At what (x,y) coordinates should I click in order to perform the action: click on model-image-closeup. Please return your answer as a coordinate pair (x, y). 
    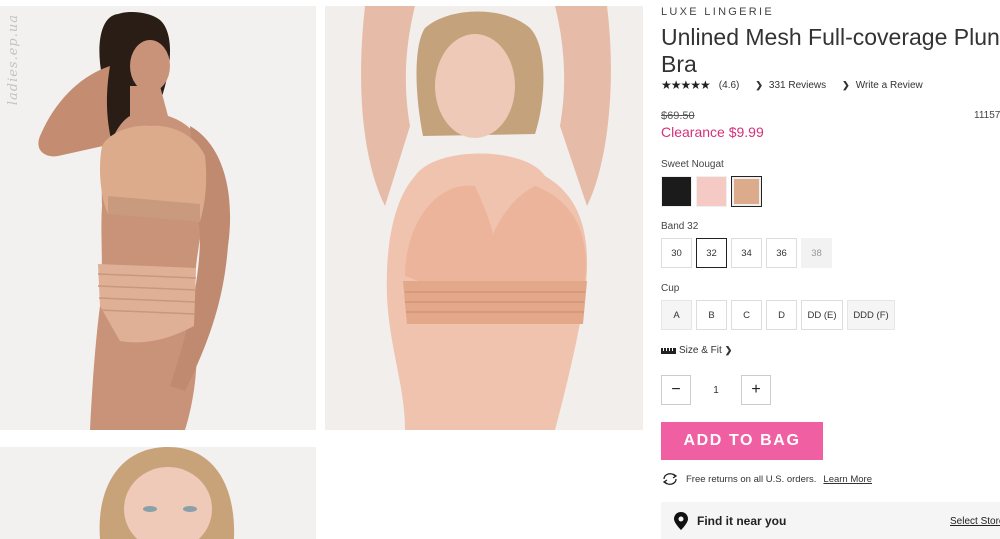
    Looking at the image, I should click on (158, 493).